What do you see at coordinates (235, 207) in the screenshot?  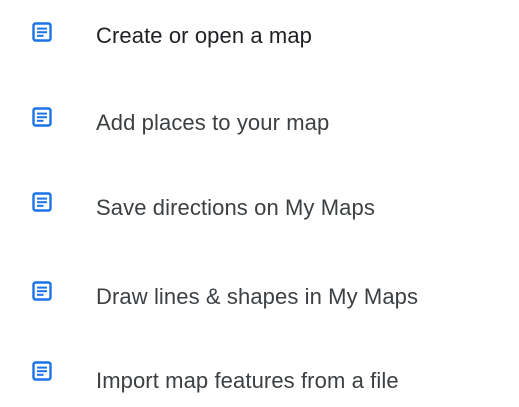 I see `help-article-label: Save directions on My Maps` at bounding box center [235, 207].